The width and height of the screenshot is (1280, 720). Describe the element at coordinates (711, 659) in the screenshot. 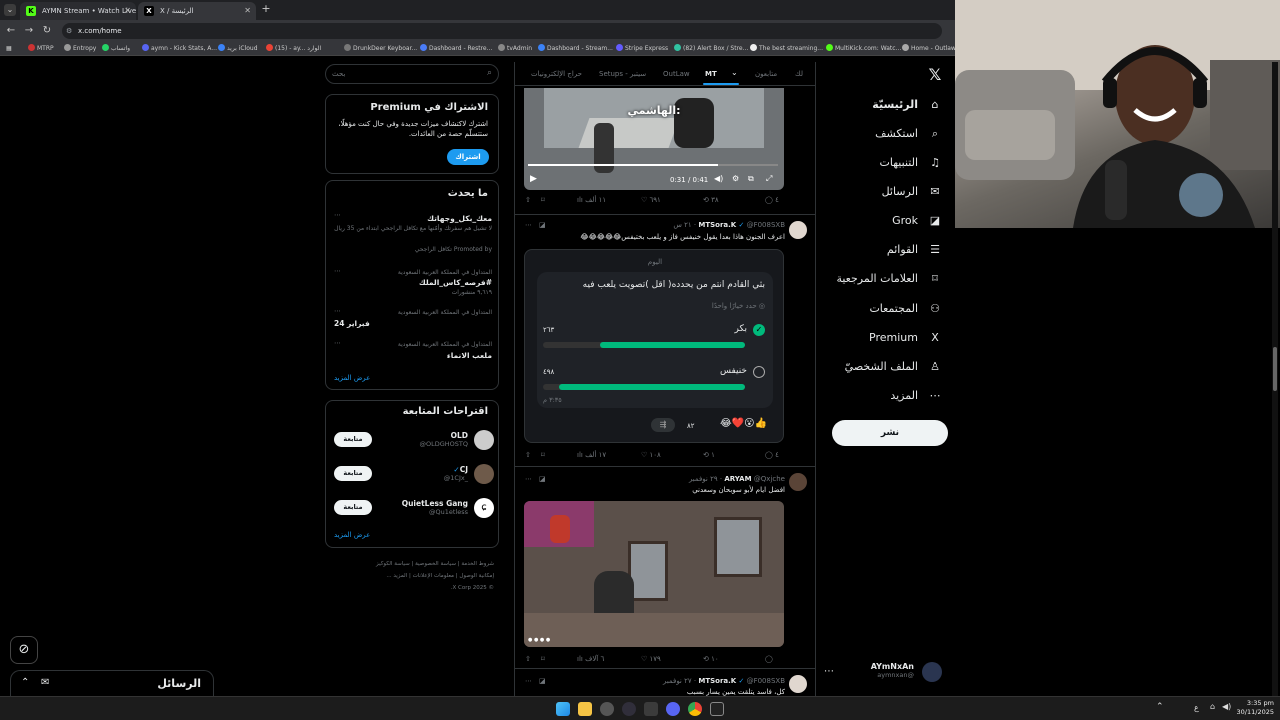

I see `retweet-button: ⟲ ١٠` at that location.